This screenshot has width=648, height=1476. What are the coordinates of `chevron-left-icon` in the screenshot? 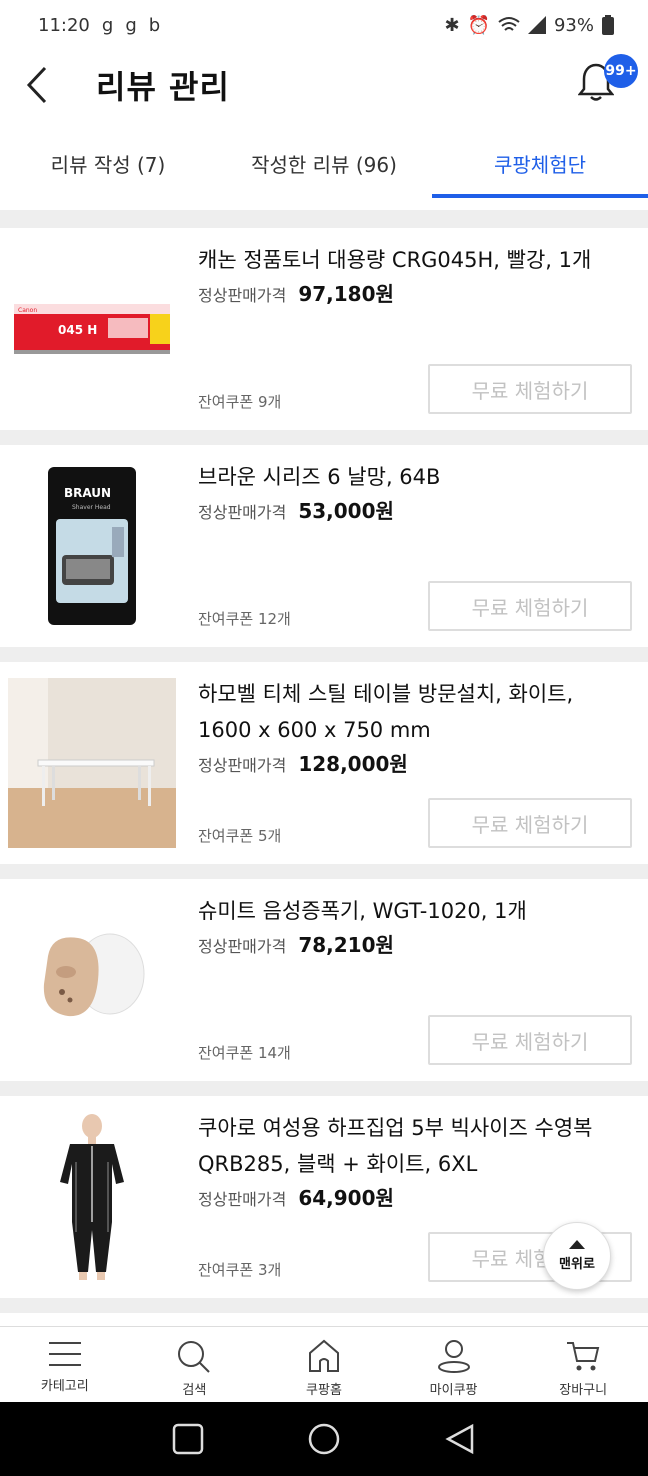 It's located at (36, 85).